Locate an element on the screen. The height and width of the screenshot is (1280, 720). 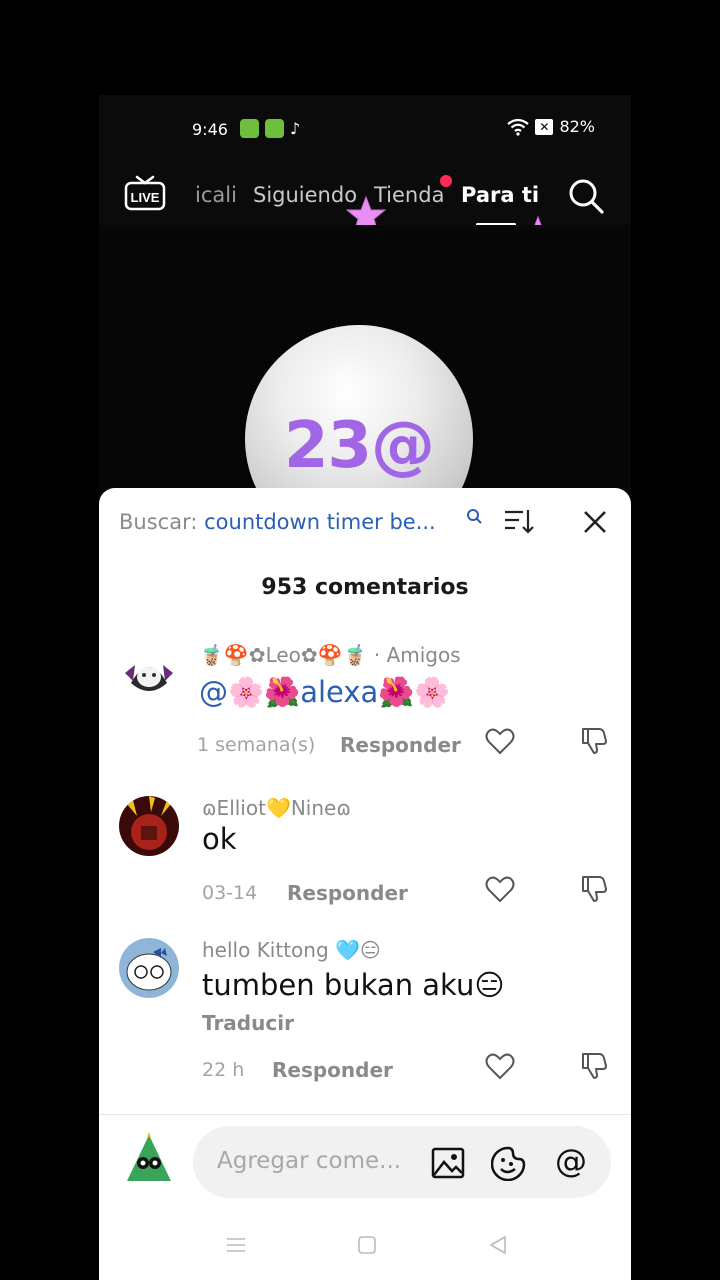
comment-count: 953 comentarios is located at coordinates (365, 587).